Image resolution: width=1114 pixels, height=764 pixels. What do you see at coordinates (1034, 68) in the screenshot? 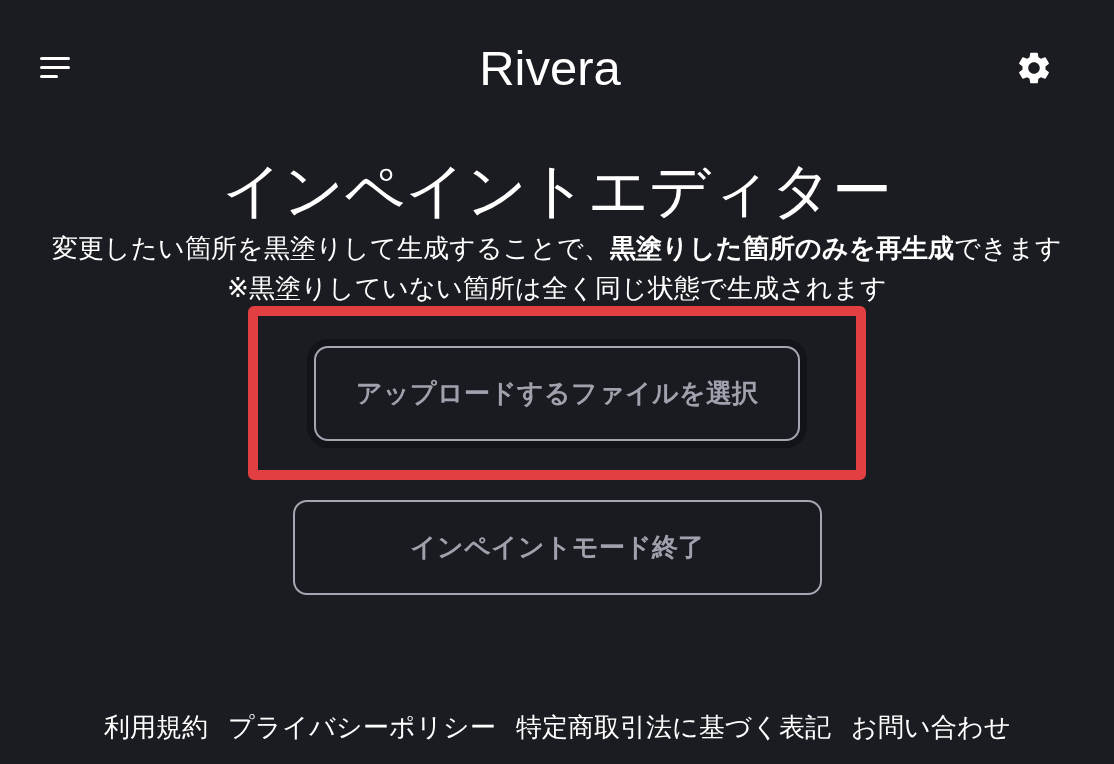
I see `settings-icon` at bounding box center [1034, 68].